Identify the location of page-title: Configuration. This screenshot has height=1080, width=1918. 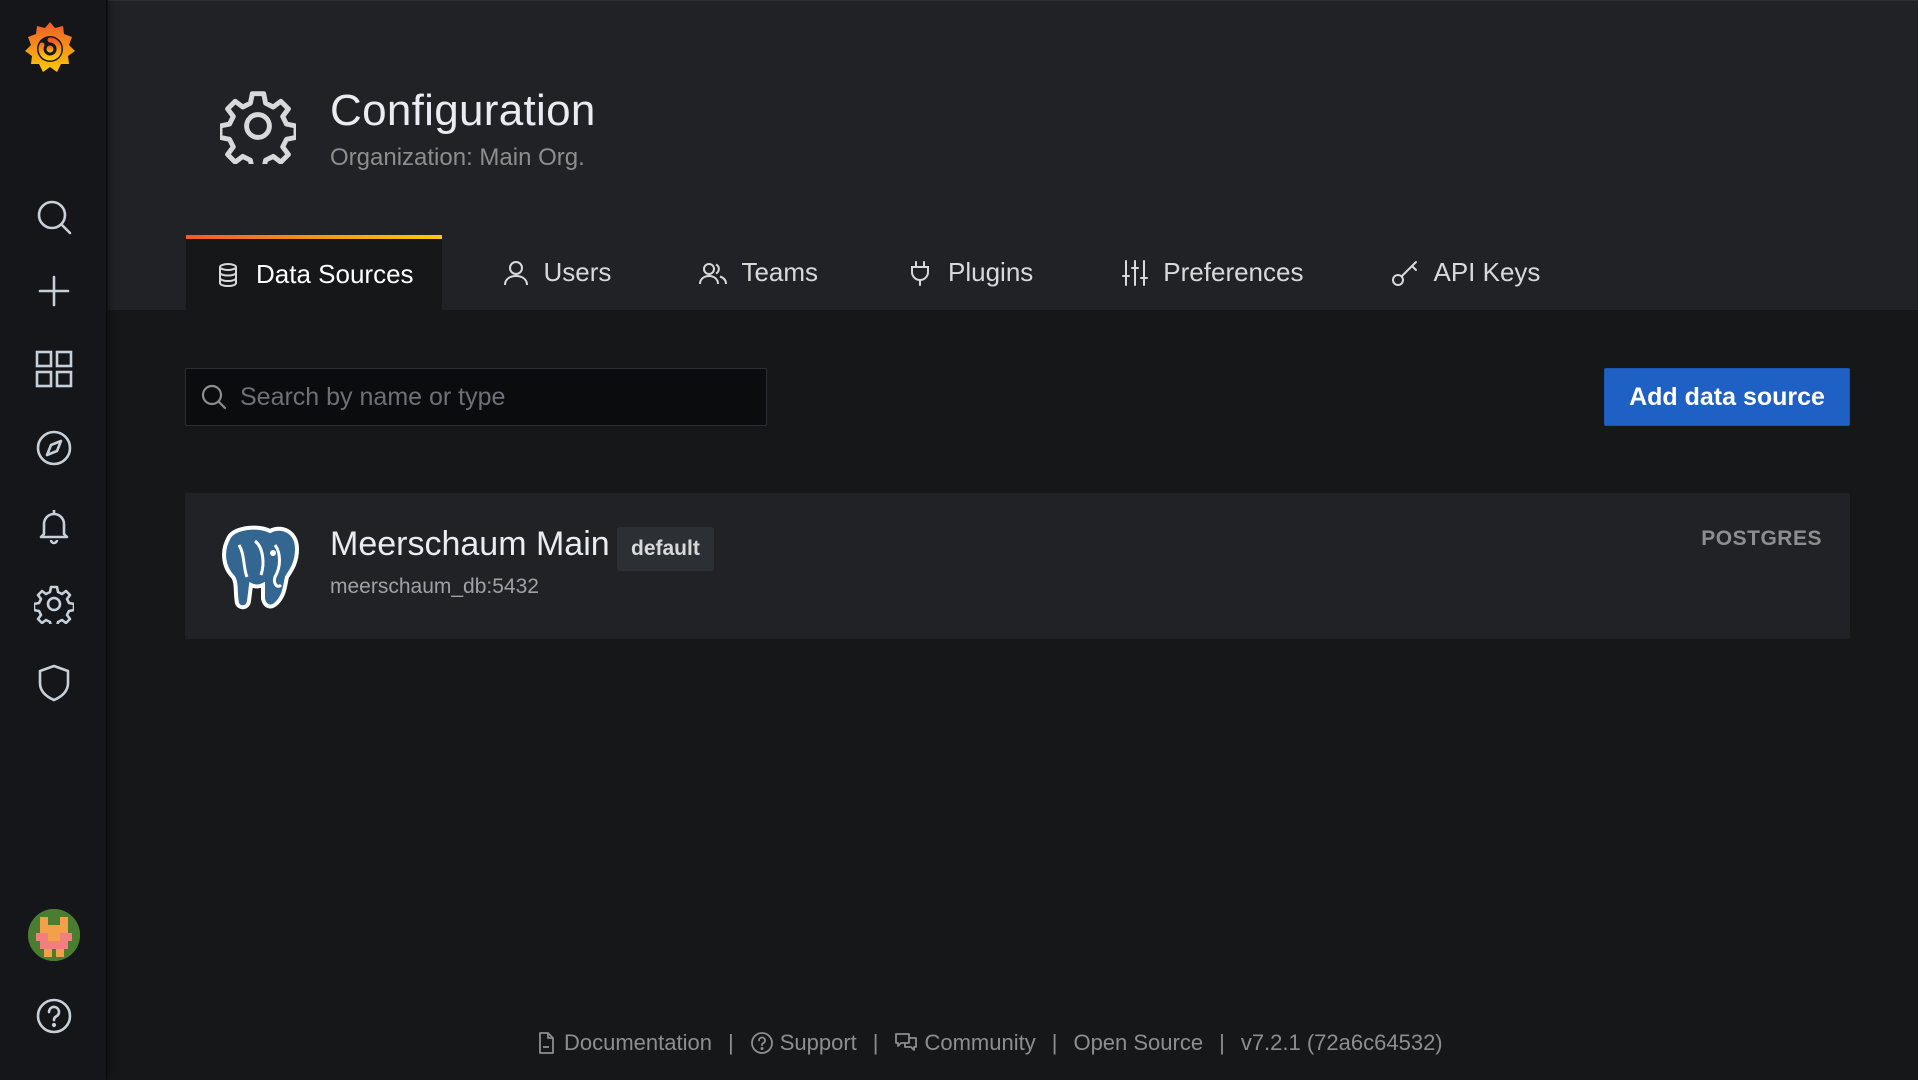
(463, 110).